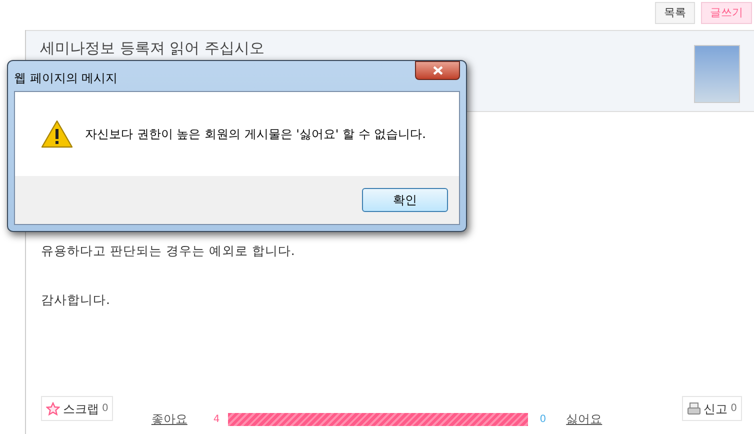 The height and width of the screenshot is (434, 754). What do you see at coordinates (255, 134) in the screenshot?
I see `dialog-message: 자신보다 권한이 높은 회원의 게시물은 '싫어요' 할 수 없습니다.` at bounding box center [255, 134].